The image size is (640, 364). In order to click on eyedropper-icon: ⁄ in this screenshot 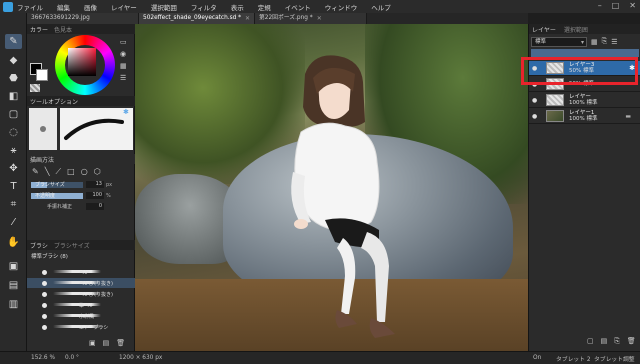, I will do `click(13, 222)`.